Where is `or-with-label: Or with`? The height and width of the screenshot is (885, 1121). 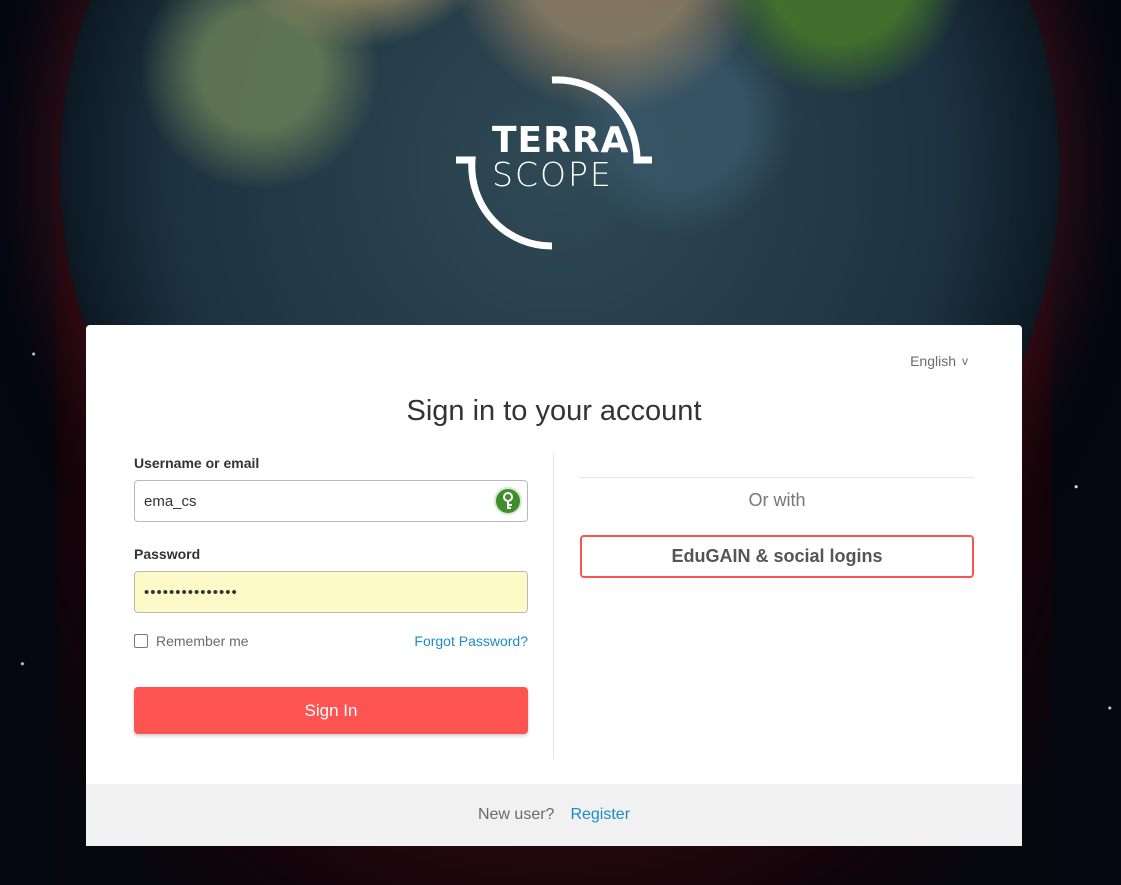
or-with-label: Or with is located at coordinates (777, 500).